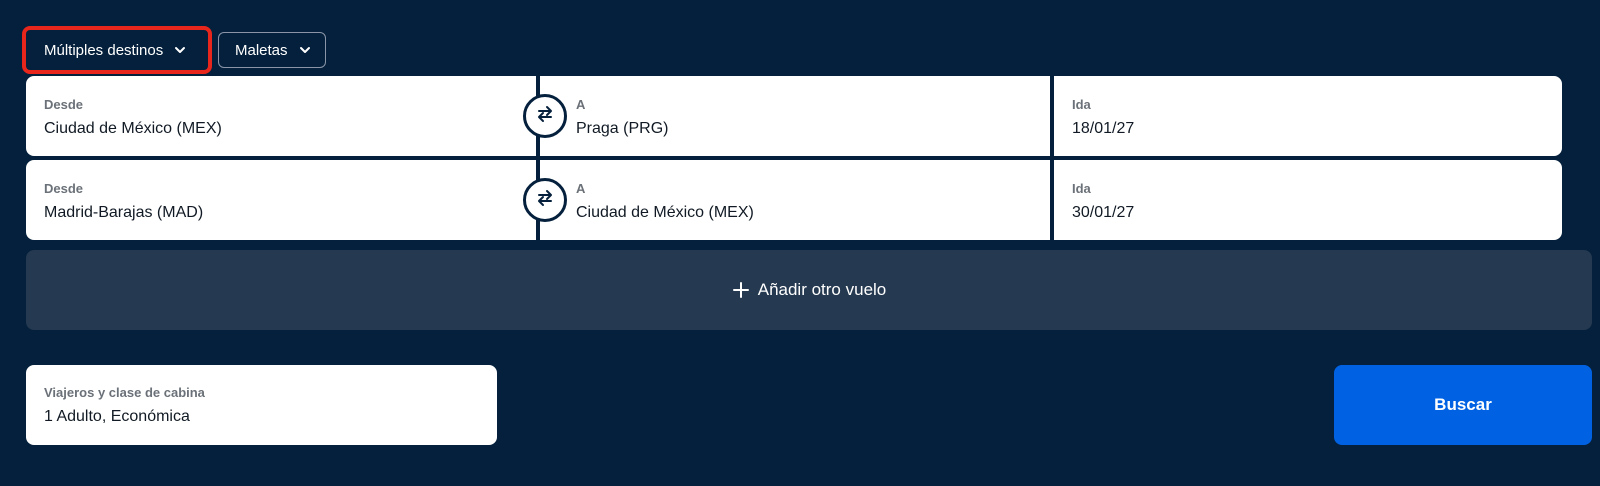 The width and height of the screenshot is (1600, 486). What do you see at coordinates (124, 392) in the screenshot?
I see `travellers-label: Viajeros y clase de cabina` at bounding box center [124, 392].